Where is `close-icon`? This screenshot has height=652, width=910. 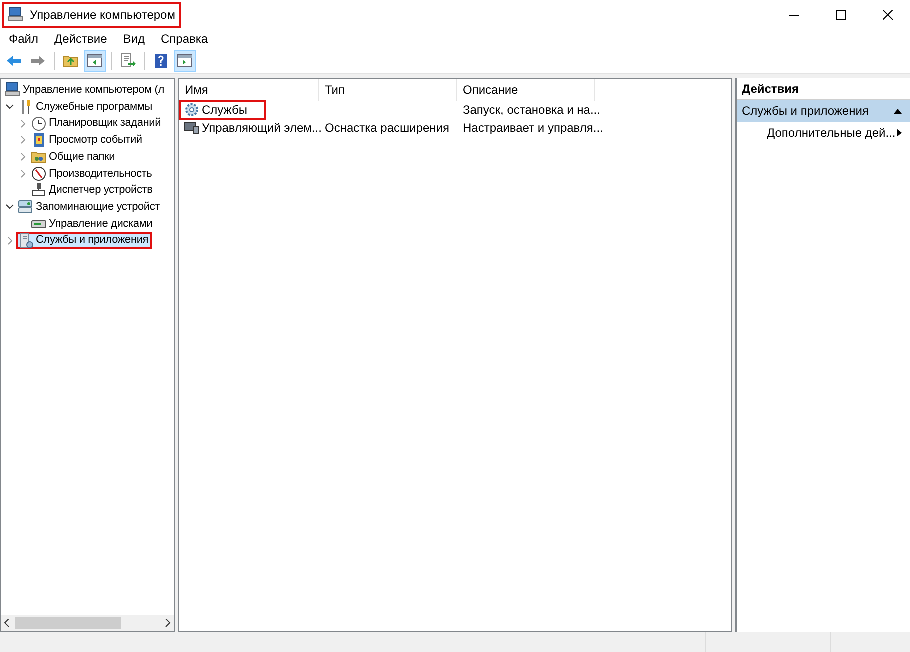 close-icon is located at coordinates (888, 15).